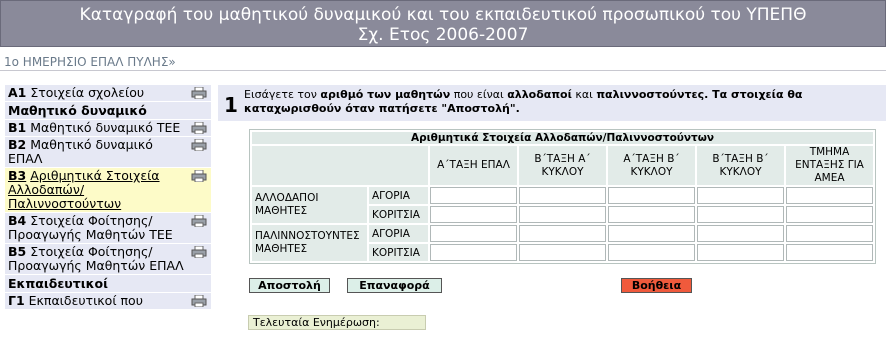 This screenshot has height=346, width=890. I want to click on sidebar-item-a1: A1 Στοιχεία σχολείου, so click(108, 93).